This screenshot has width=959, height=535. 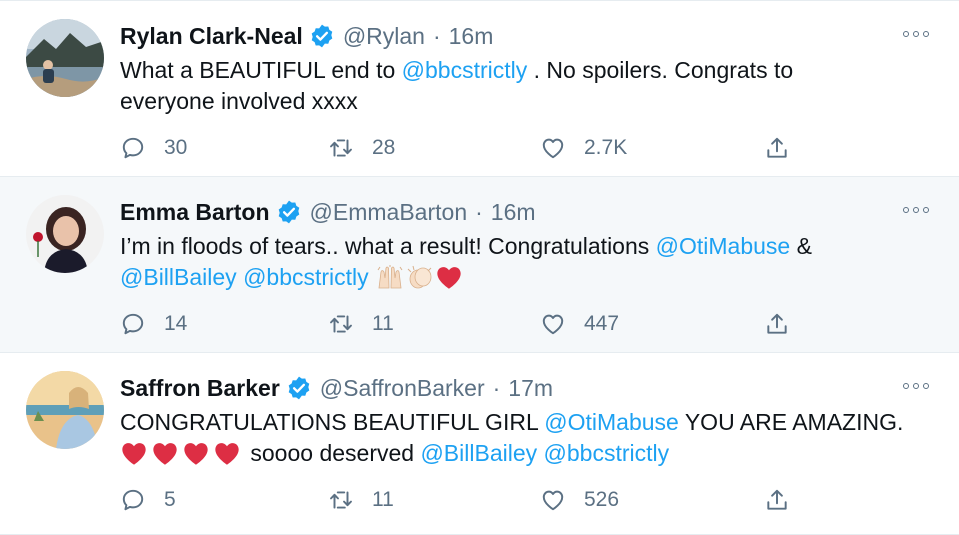 What do you see at coordinates (153, 148) in the screenshot?
I see `reply-button: 30` at bounding box center [153, 148].